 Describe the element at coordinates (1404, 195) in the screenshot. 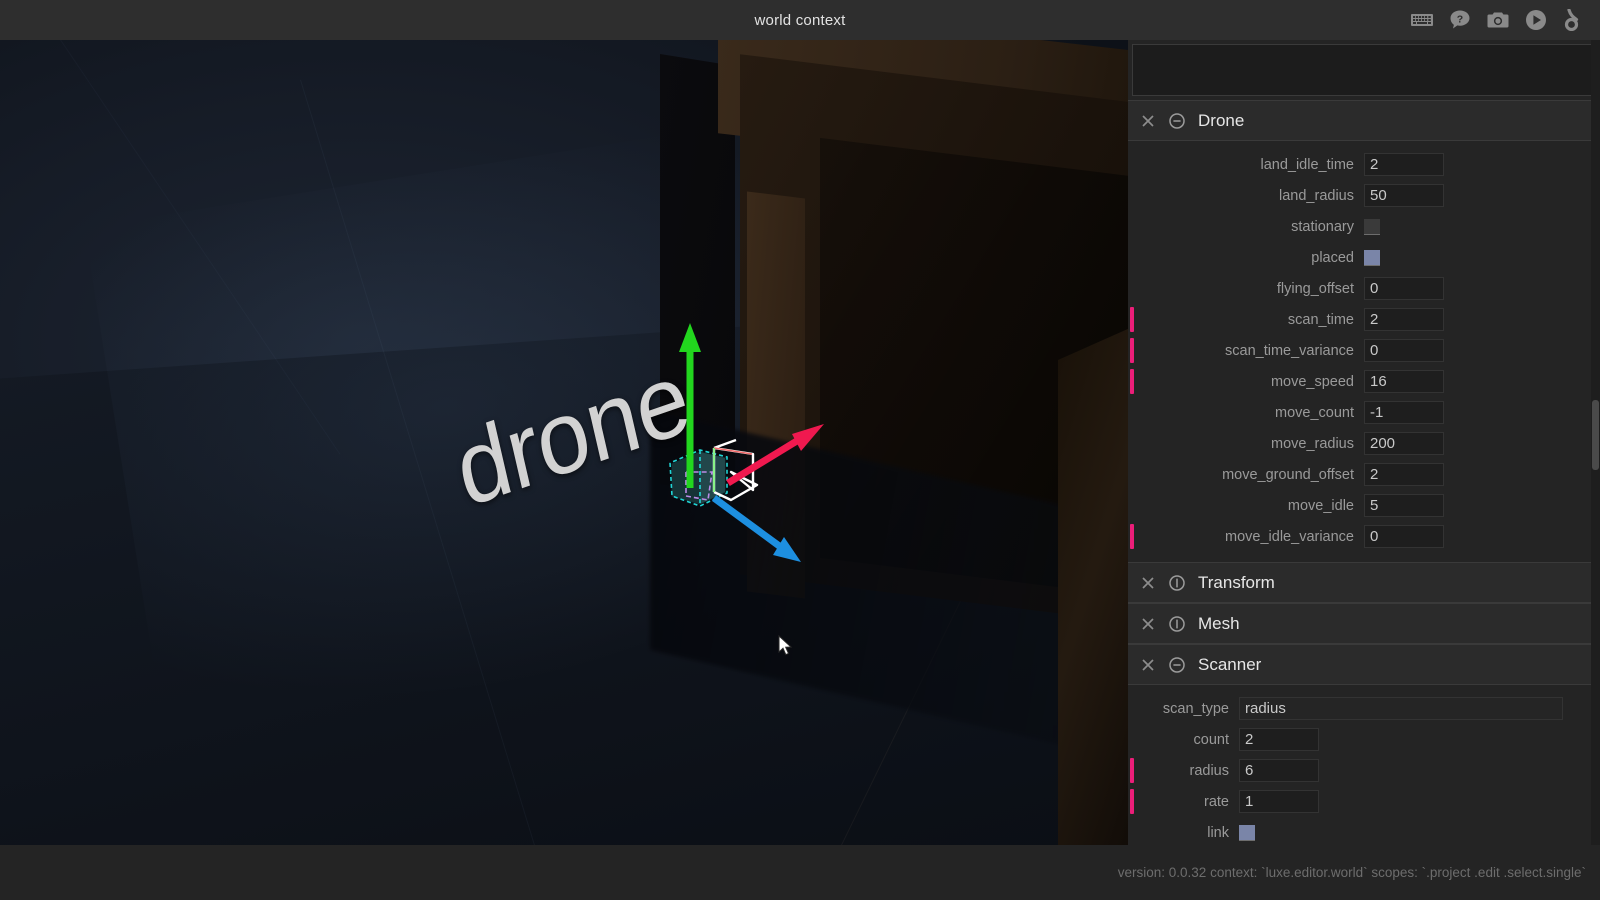

I see `input-land_radius: 50` at that location.